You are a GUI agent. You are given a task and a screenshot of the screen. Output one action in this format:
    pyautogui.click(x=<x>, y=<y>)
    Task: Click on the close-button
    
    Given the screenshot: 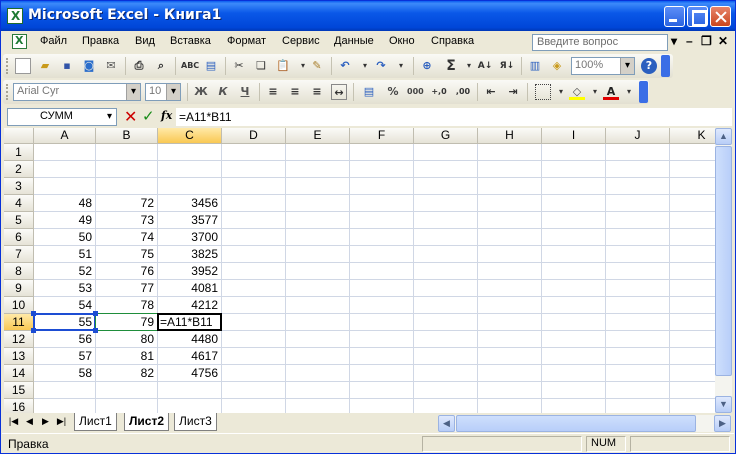 What is the action you would take?
    pyautogui.click(x=720, y=16)
    